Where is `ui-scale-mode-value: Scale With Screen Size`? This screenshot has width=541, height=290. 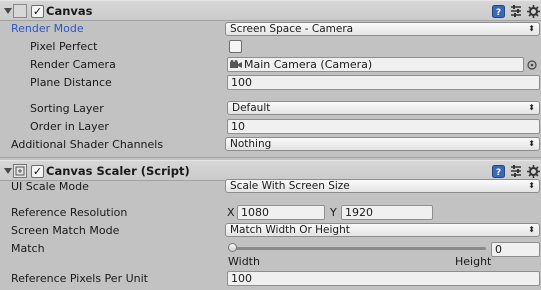
ui-scale-mode-value: Scale With Screen Size is located at coordinates (290, 186).